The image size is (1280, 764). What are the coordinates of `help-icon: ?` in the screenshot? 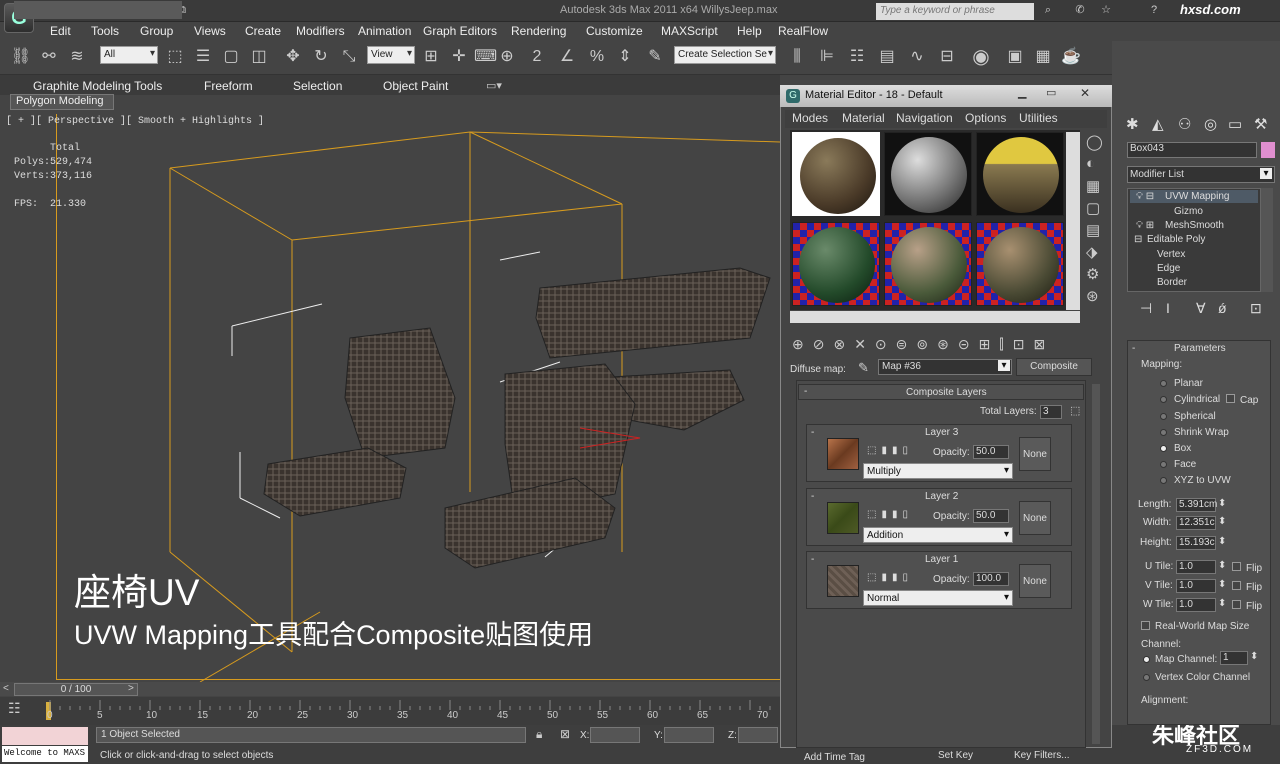 It's located at (1154, 10).